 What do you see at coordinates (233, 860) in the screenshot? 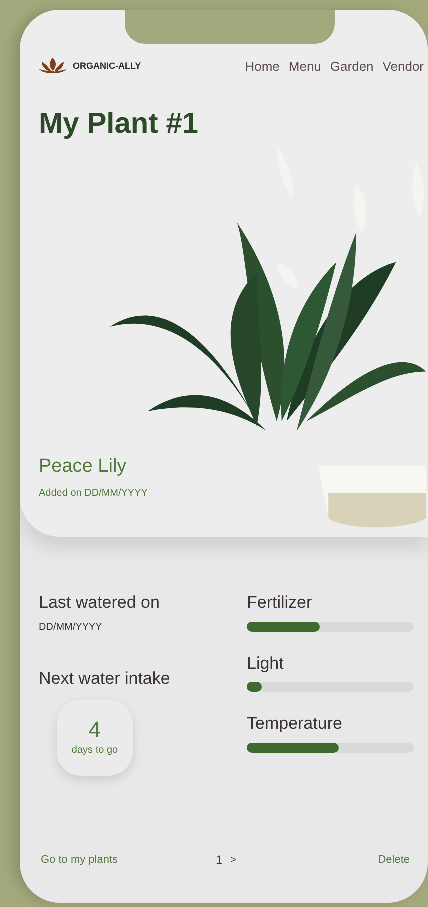
I see `next-page-button: >` at bounding box center [233, 860].